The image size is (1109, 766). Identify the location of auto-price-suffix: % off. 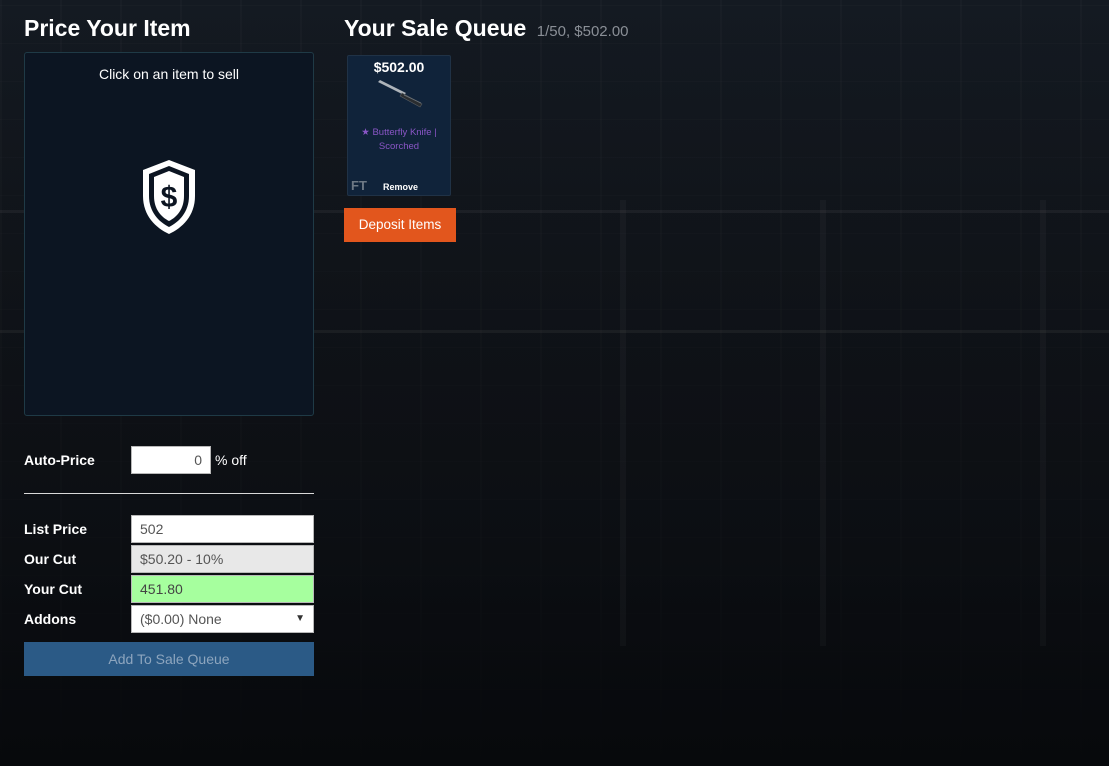
(231, 460).